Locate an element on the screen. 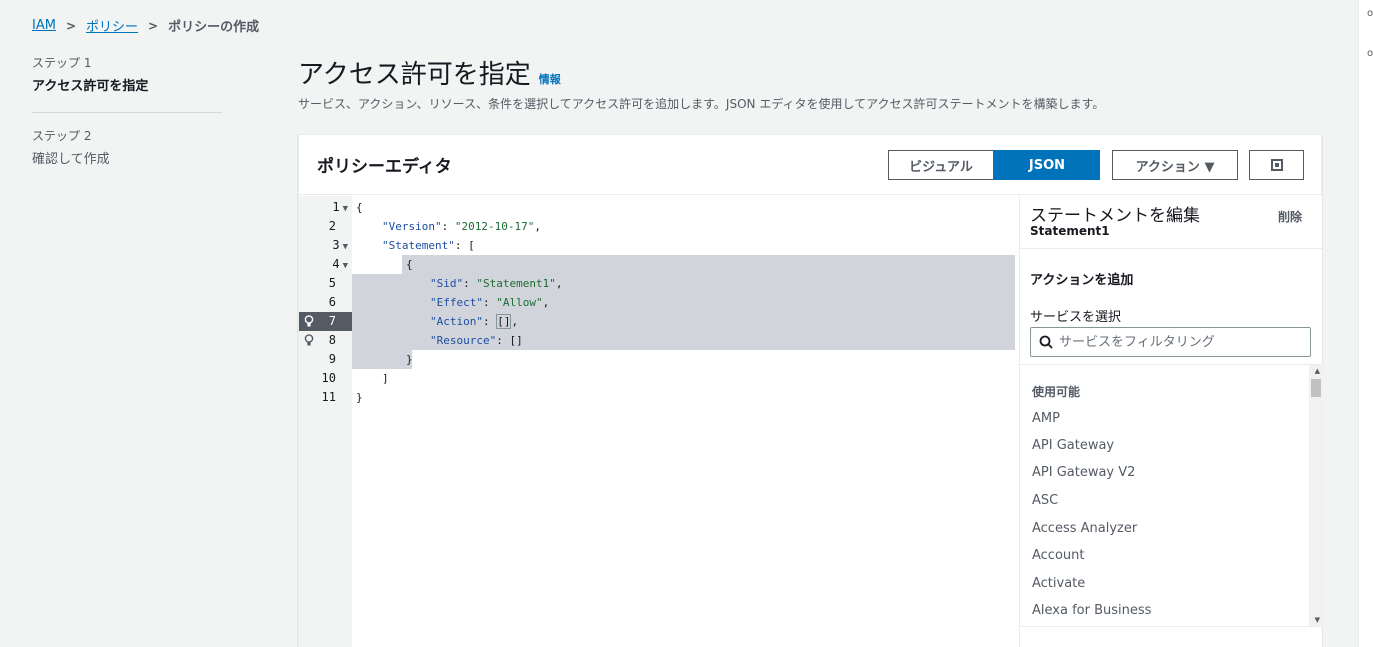 This screenshot has height=647, width=1373. panel-title: ステートメントを編集 is located at coordinates (1115, 216).